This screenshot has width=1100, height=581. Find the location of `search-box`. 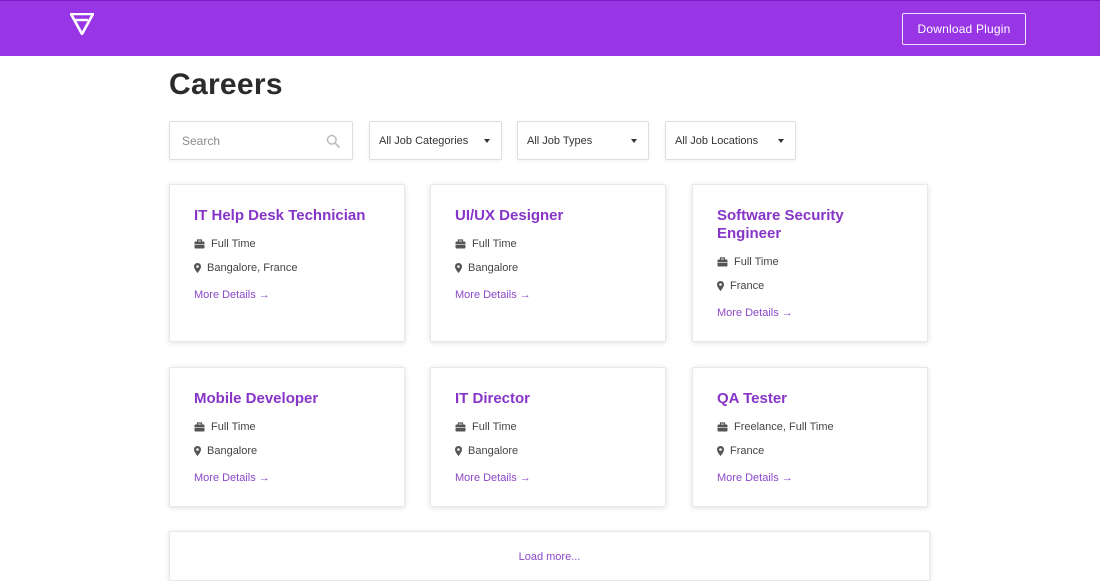

search-box is located at coordinates (261, 140).